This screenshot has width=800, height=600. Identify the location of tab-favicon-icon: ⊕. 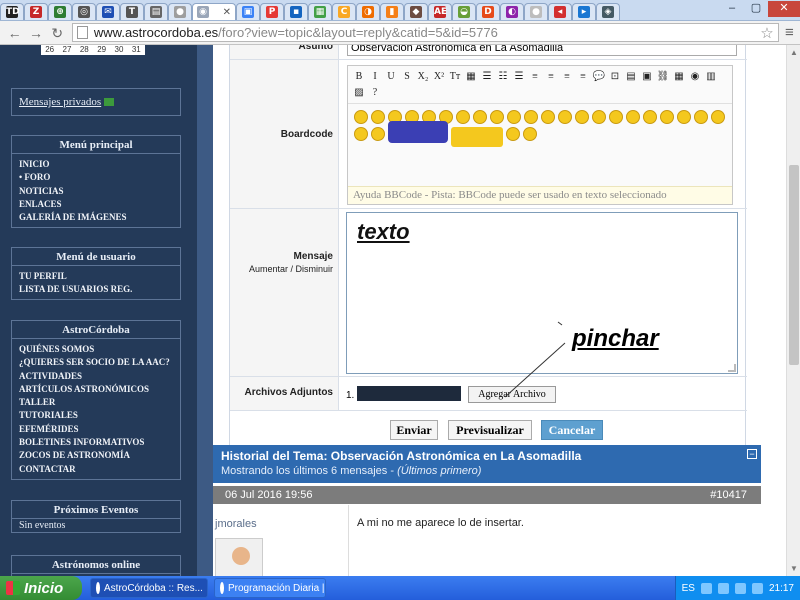
(60, 12).